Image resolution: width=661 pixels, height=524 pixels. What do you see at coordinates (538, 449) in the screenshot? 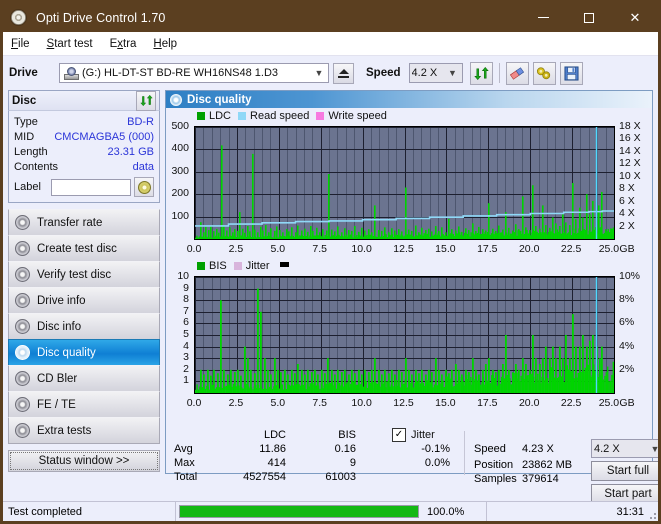
I see `speed-readout-value: 4.23 X` at bounding box center [538, 449].